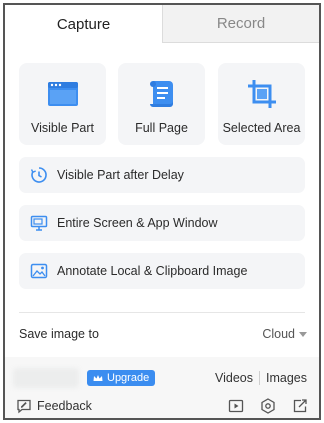  I want to click on mode-tabs: Capture Record, so click(162, 24).